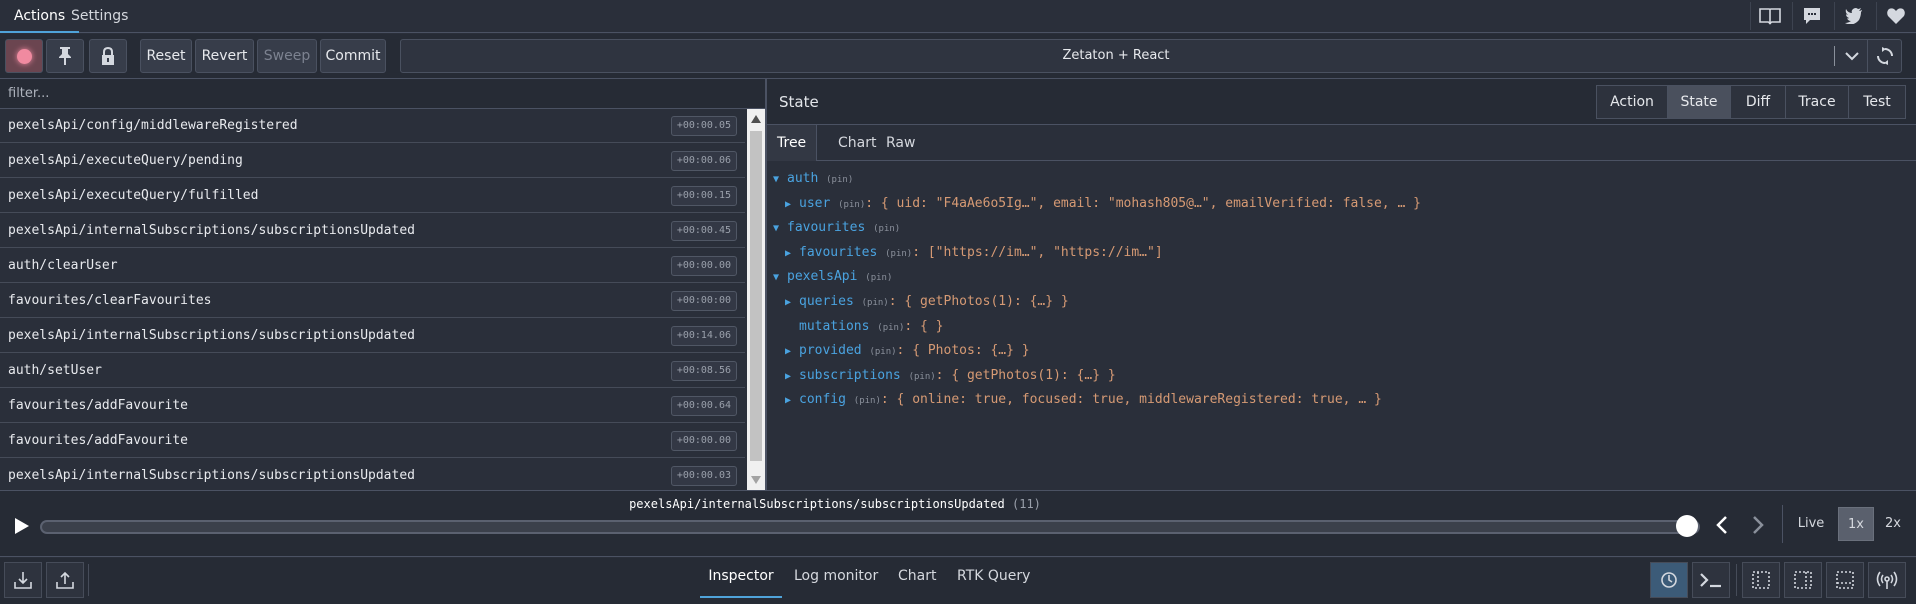  What do you see at coordinates (1669, 580) in the screenshot?
I see `dispatcher-button` at bounding box center [1669, 580].